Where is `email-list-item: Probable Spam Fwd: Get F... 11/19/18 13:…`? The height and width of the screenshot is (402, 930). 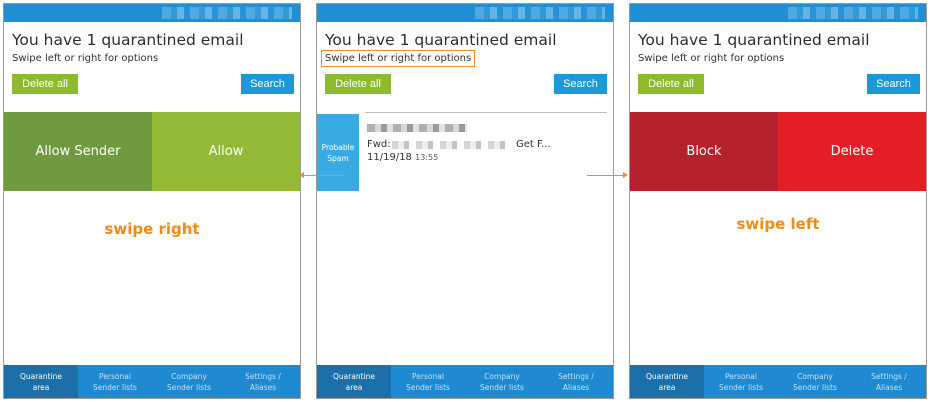 email-list-item: Probable Spam Fwd: Get F... 11/19/18 13:… is located at coordinates (465, 151).